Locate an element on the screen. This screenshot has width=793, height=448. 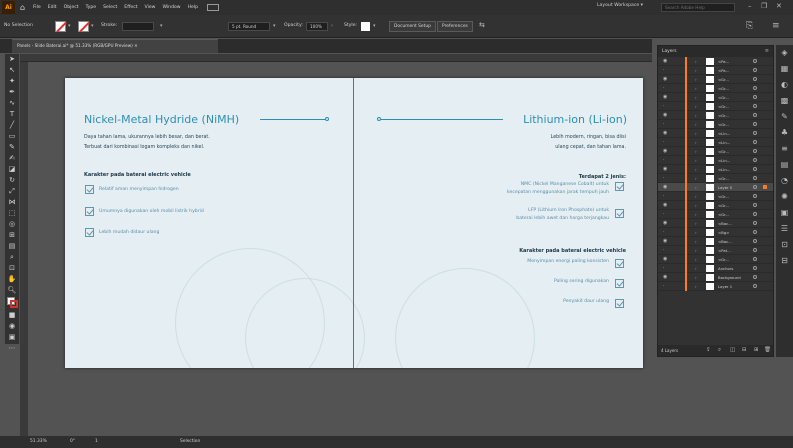
stroke-weight-field is located at coordinates (138, 26).